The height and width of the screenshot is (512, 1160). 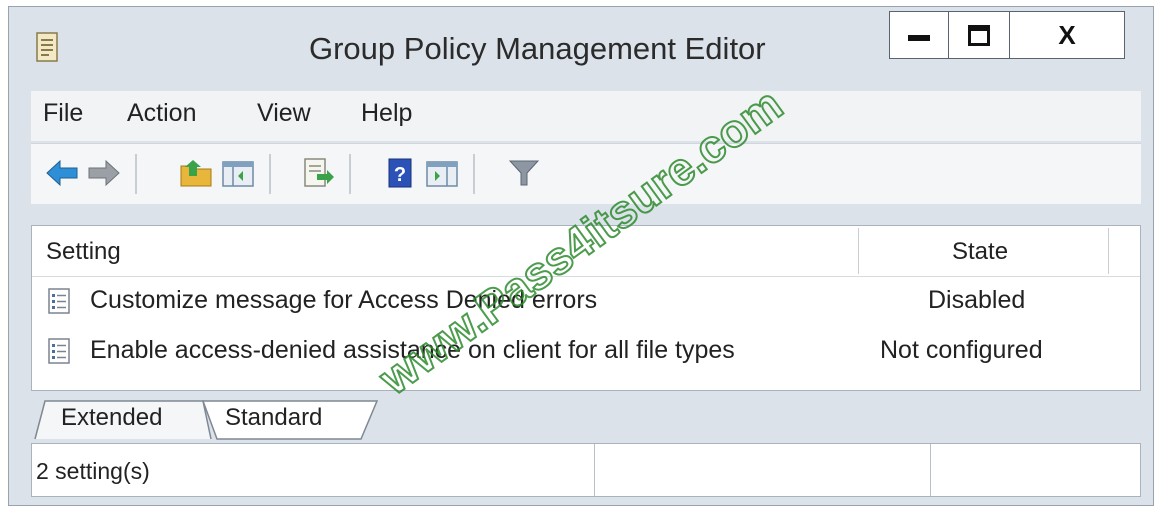 I want to click on setting-state: Not configured, so click(x=961, y=350).